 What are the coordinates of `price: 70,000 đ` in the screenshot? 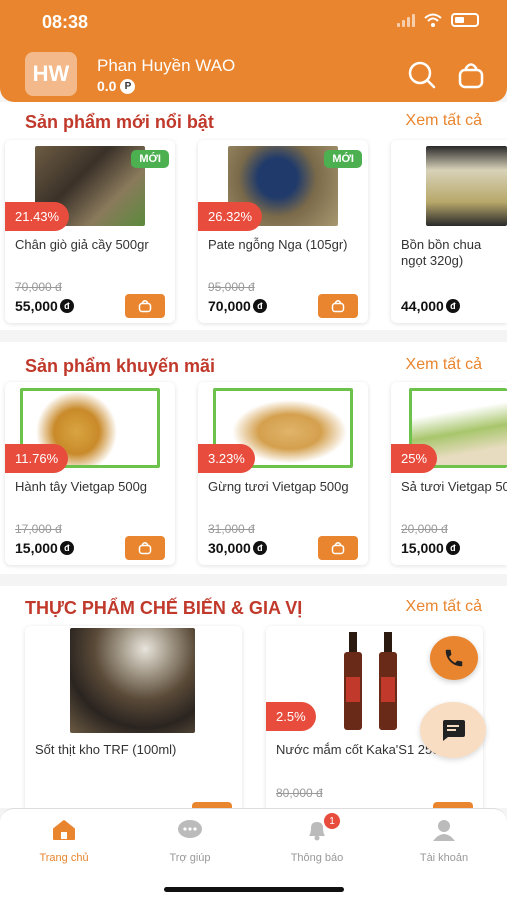 It's located at (237, 306).